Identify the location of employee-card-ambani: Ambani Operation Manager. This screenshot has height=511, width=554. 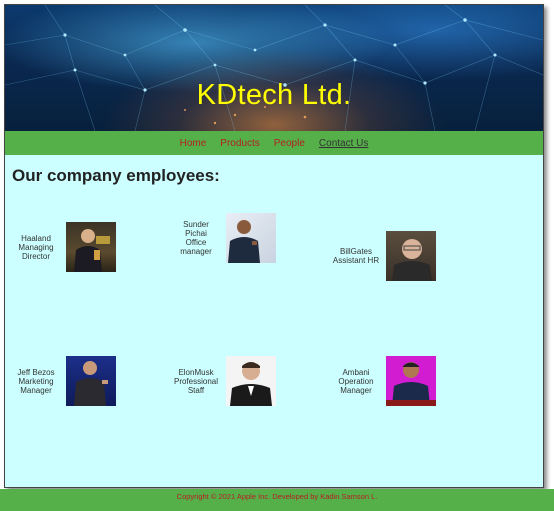
(381, 381).